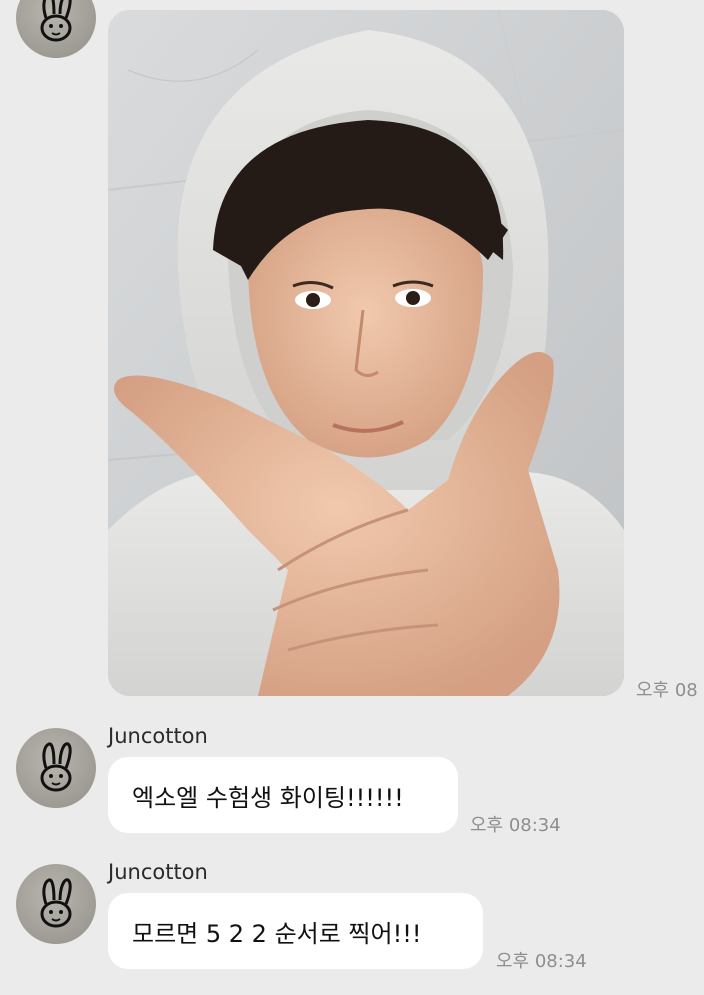  What do you see at coordinates (667, 690) in the screenshot?
I see `photo-timestamp: 오후 08` at bounding box center [667, 690].